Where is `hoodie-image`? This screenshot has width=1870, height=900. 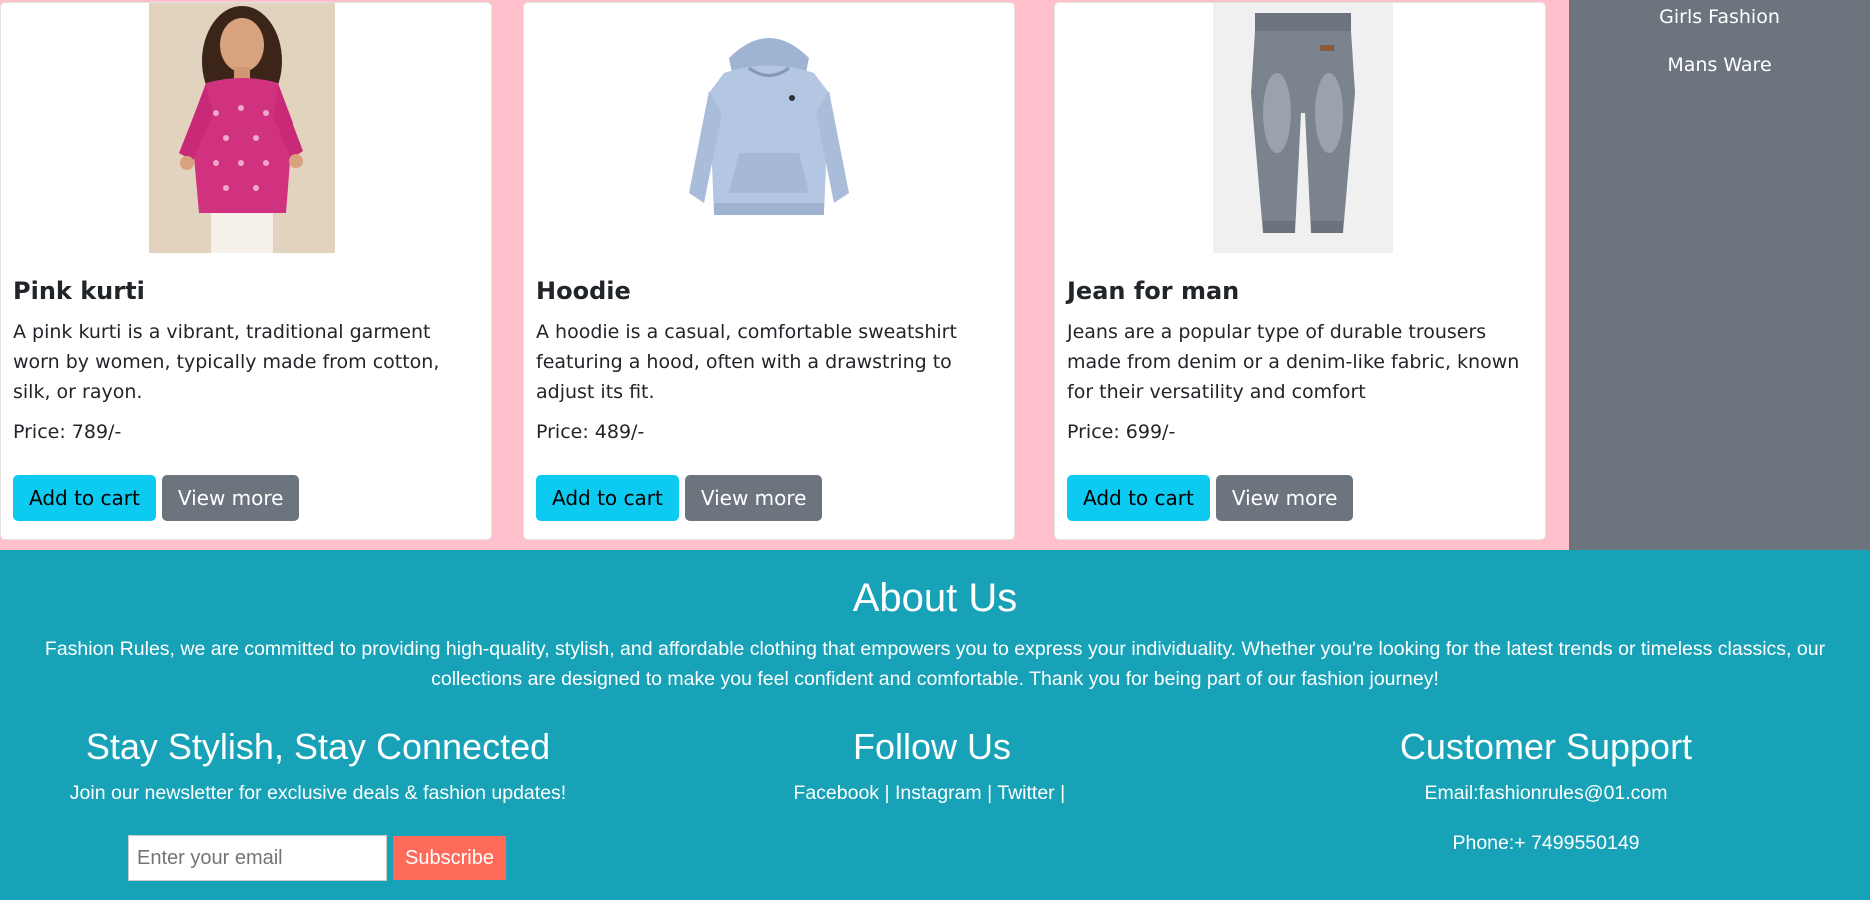 hoodie-image is located at coordinates (769, 126).